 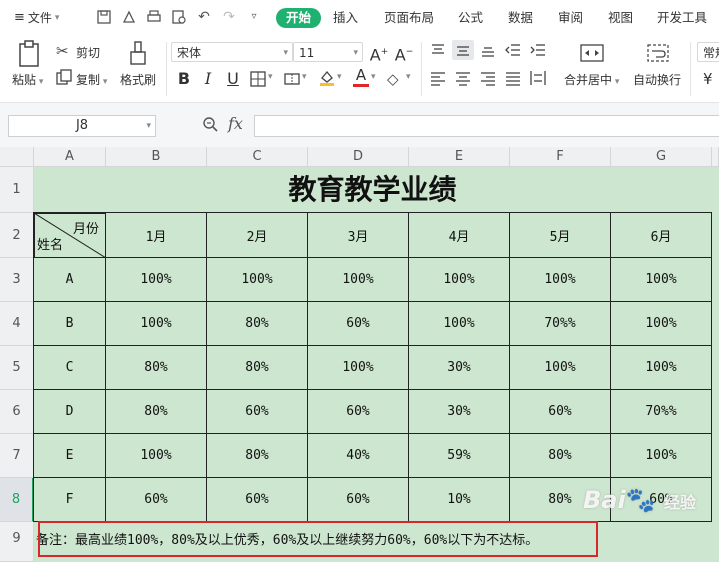 What do you see at coordinates (486, 126) in the screenshot?
I see `formula-input` at bounding box center [486, 126].